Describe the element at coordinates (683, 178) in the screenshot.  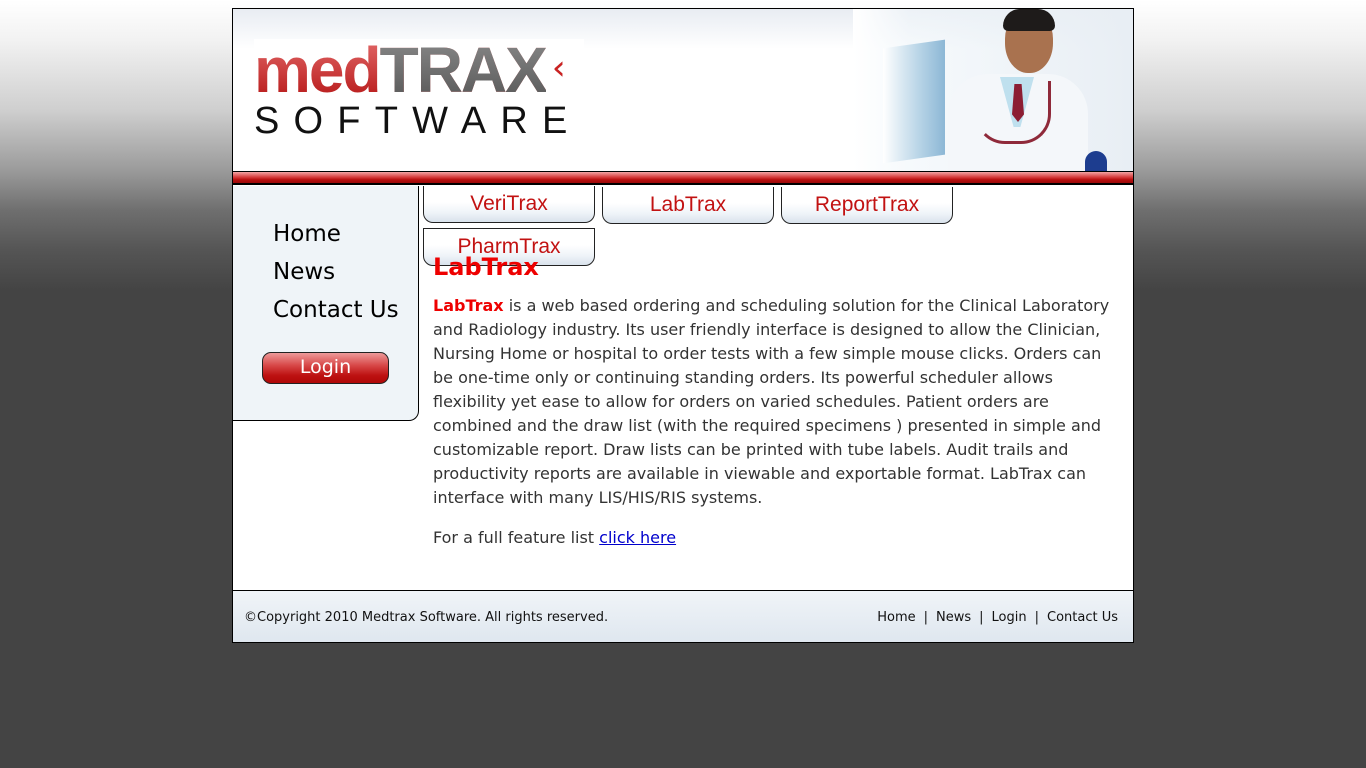
I see `header-divider-bar` at that location.